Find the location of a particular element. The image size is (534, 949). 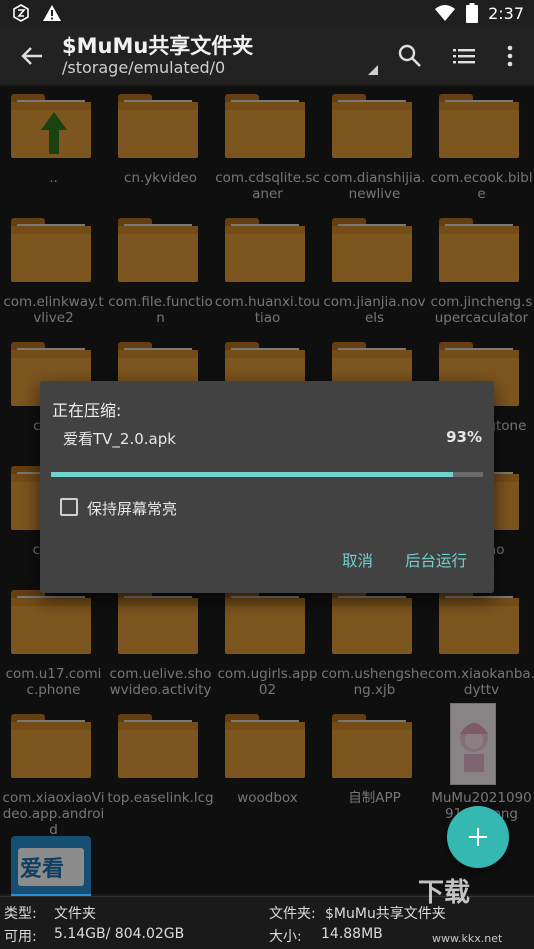

status-bar: 2:37 is located at coordinates (267, 14).